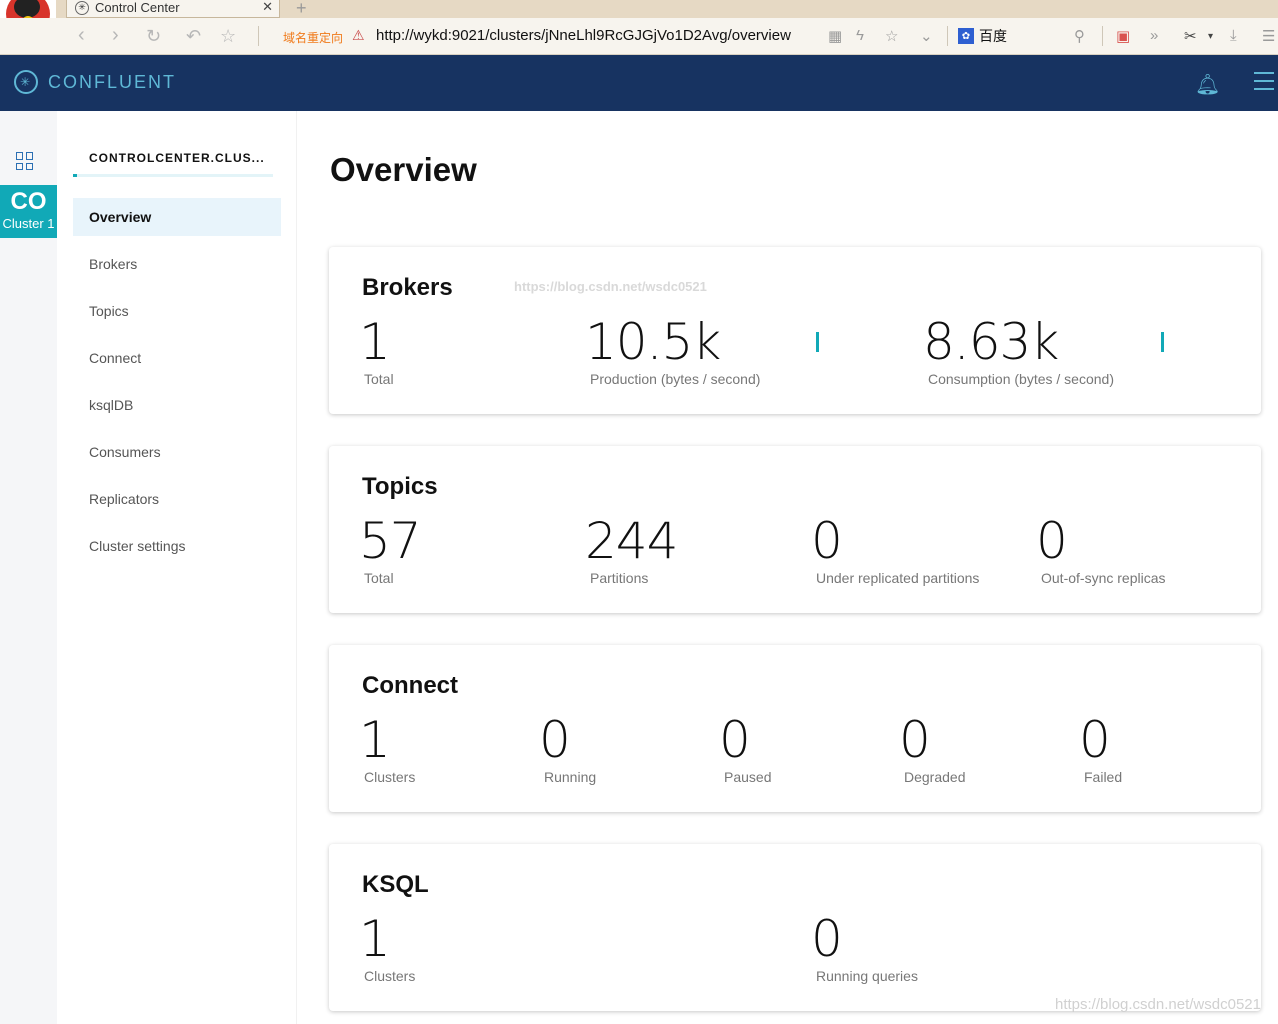 This screenshot has width=1278, height=1024. I want to click on stat-label: Running, so click(570, 777).